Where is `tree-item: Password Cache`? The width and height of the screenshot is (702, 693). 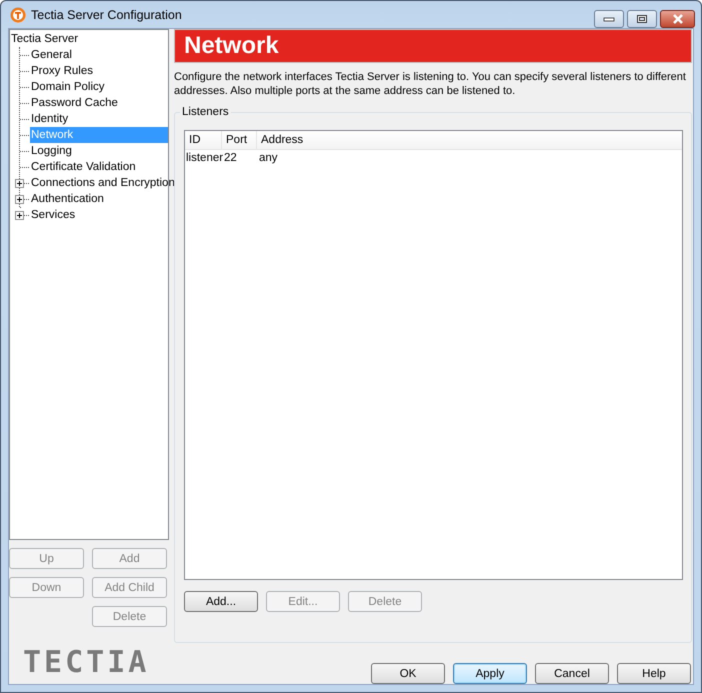 tree-item: Password Cache is located at coordinates (74, 103).